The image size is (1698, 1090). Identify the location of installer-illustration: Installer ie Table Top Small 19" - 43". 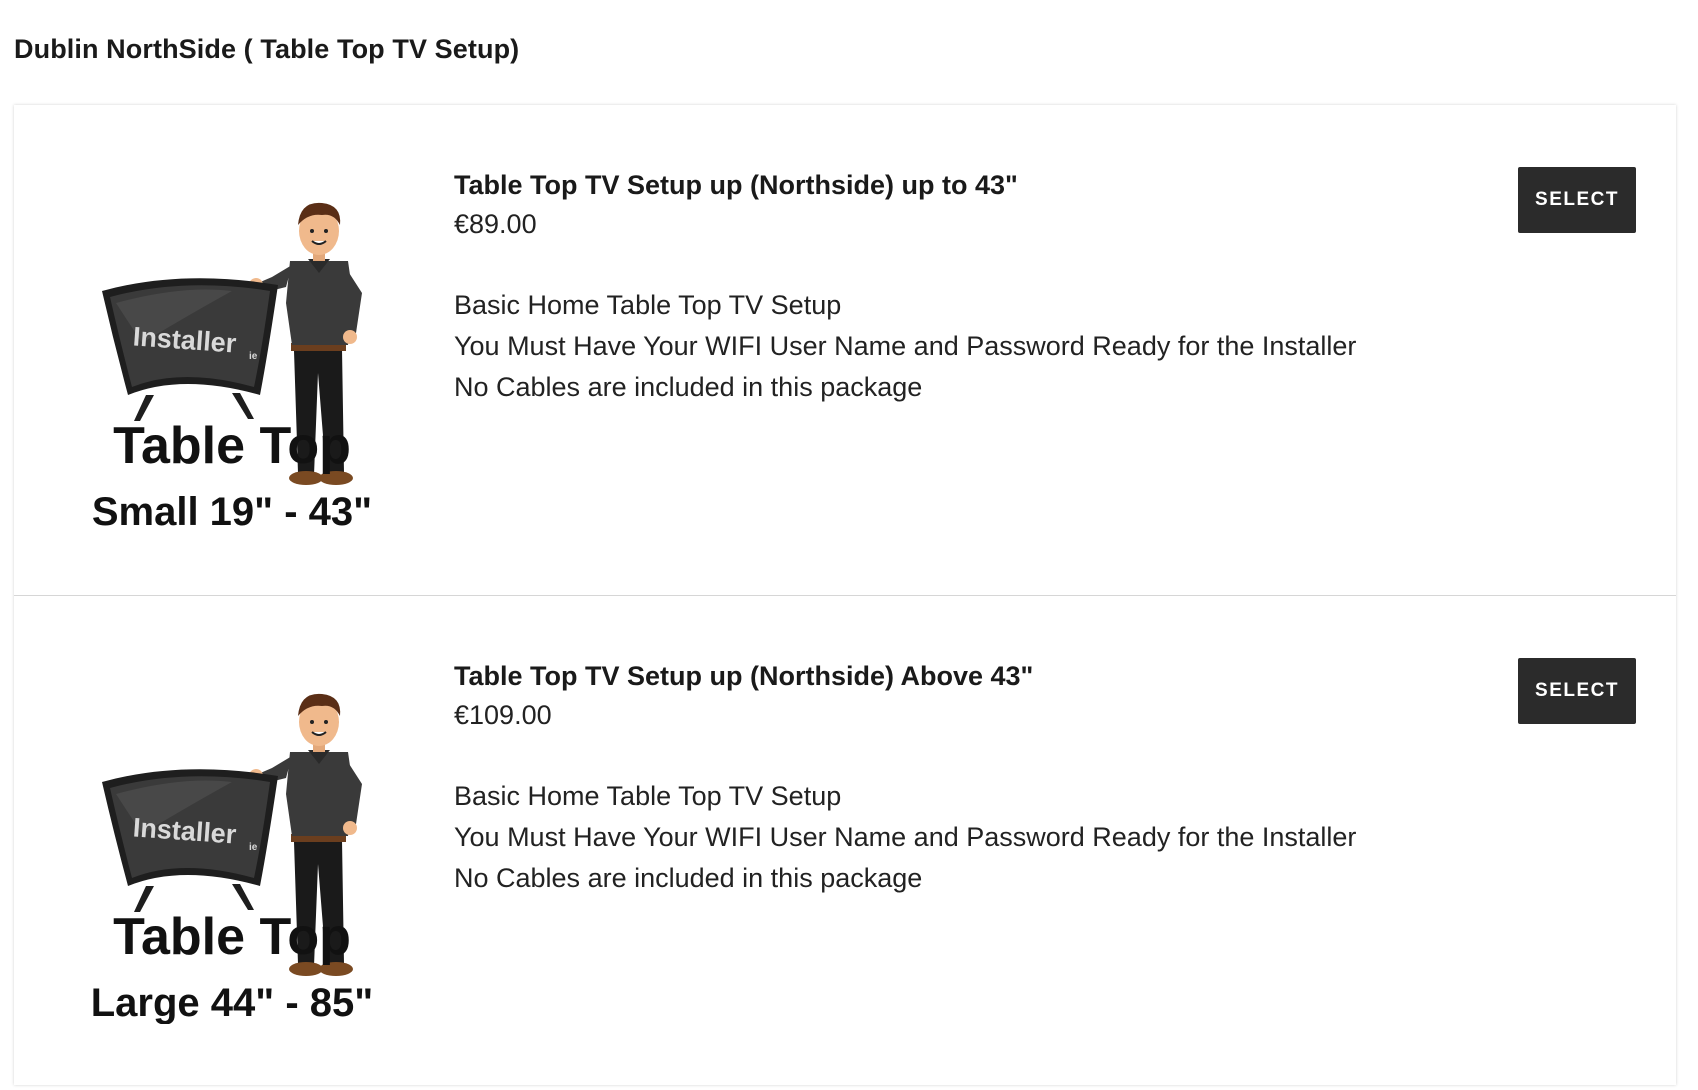
(232, 367).